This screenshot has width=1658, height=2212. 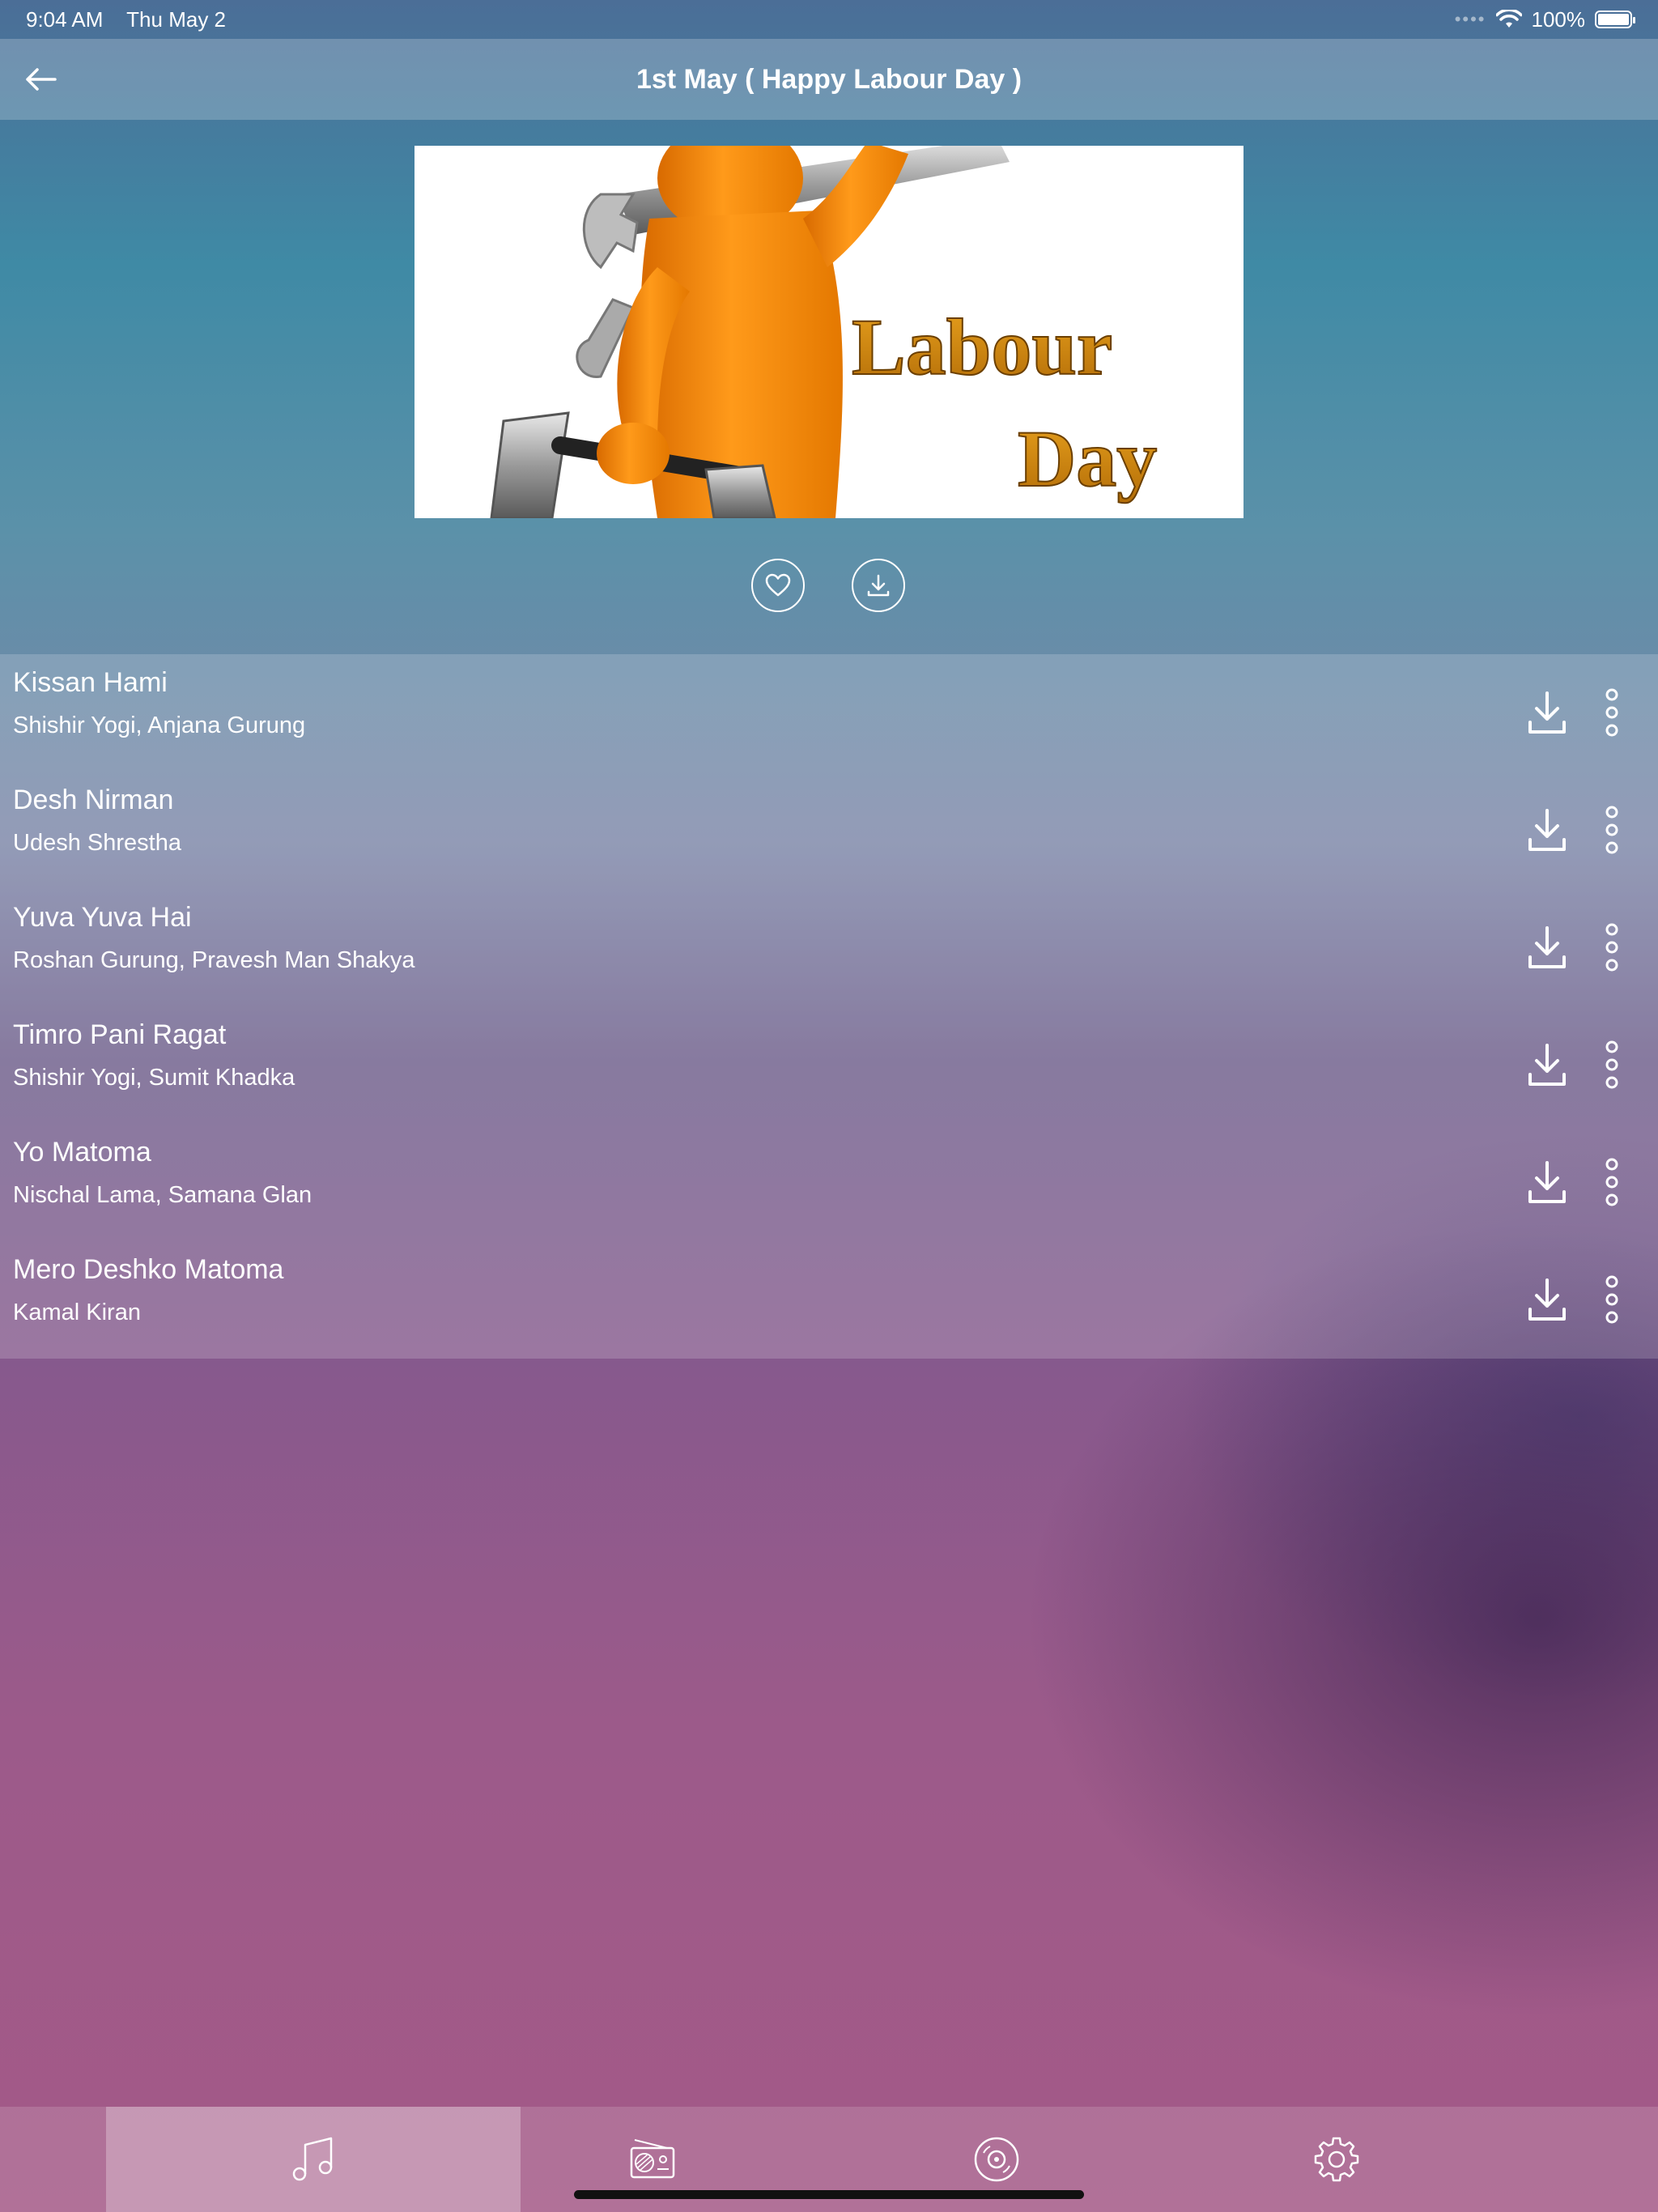 I want to click on download-all-button, so click(x=878, y=585).